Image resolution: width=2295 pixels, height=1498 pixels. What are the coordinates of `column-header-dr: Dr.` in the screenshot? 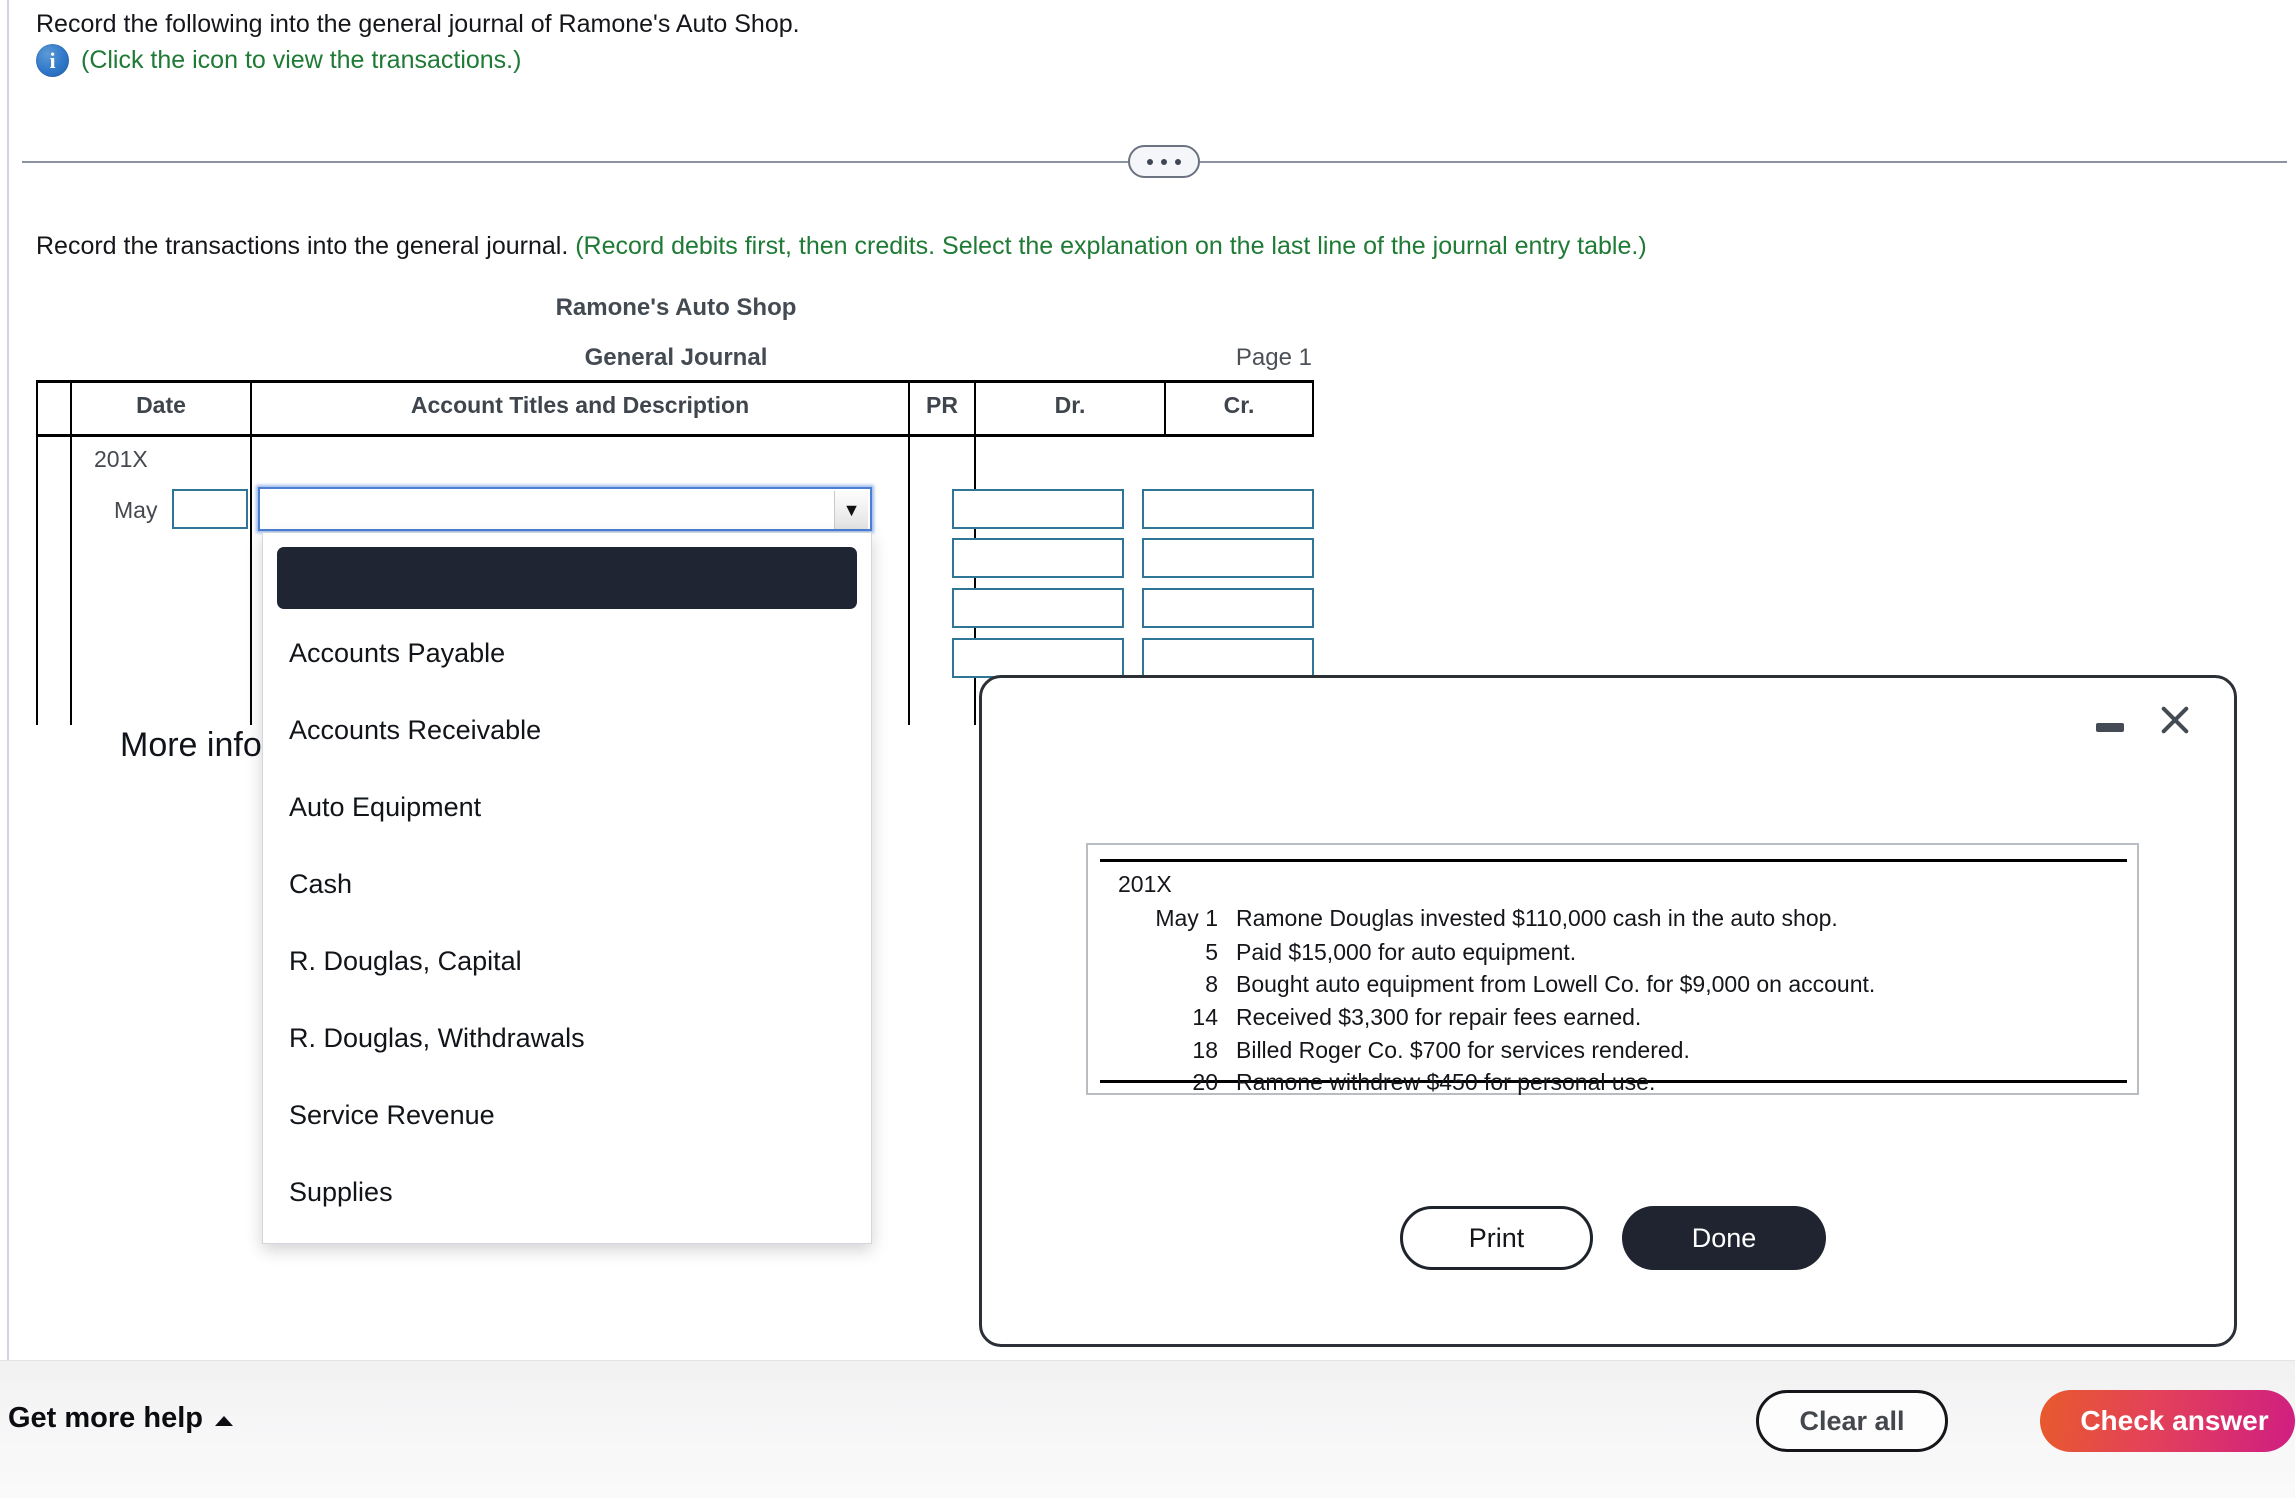 It's located at (1070, 405).